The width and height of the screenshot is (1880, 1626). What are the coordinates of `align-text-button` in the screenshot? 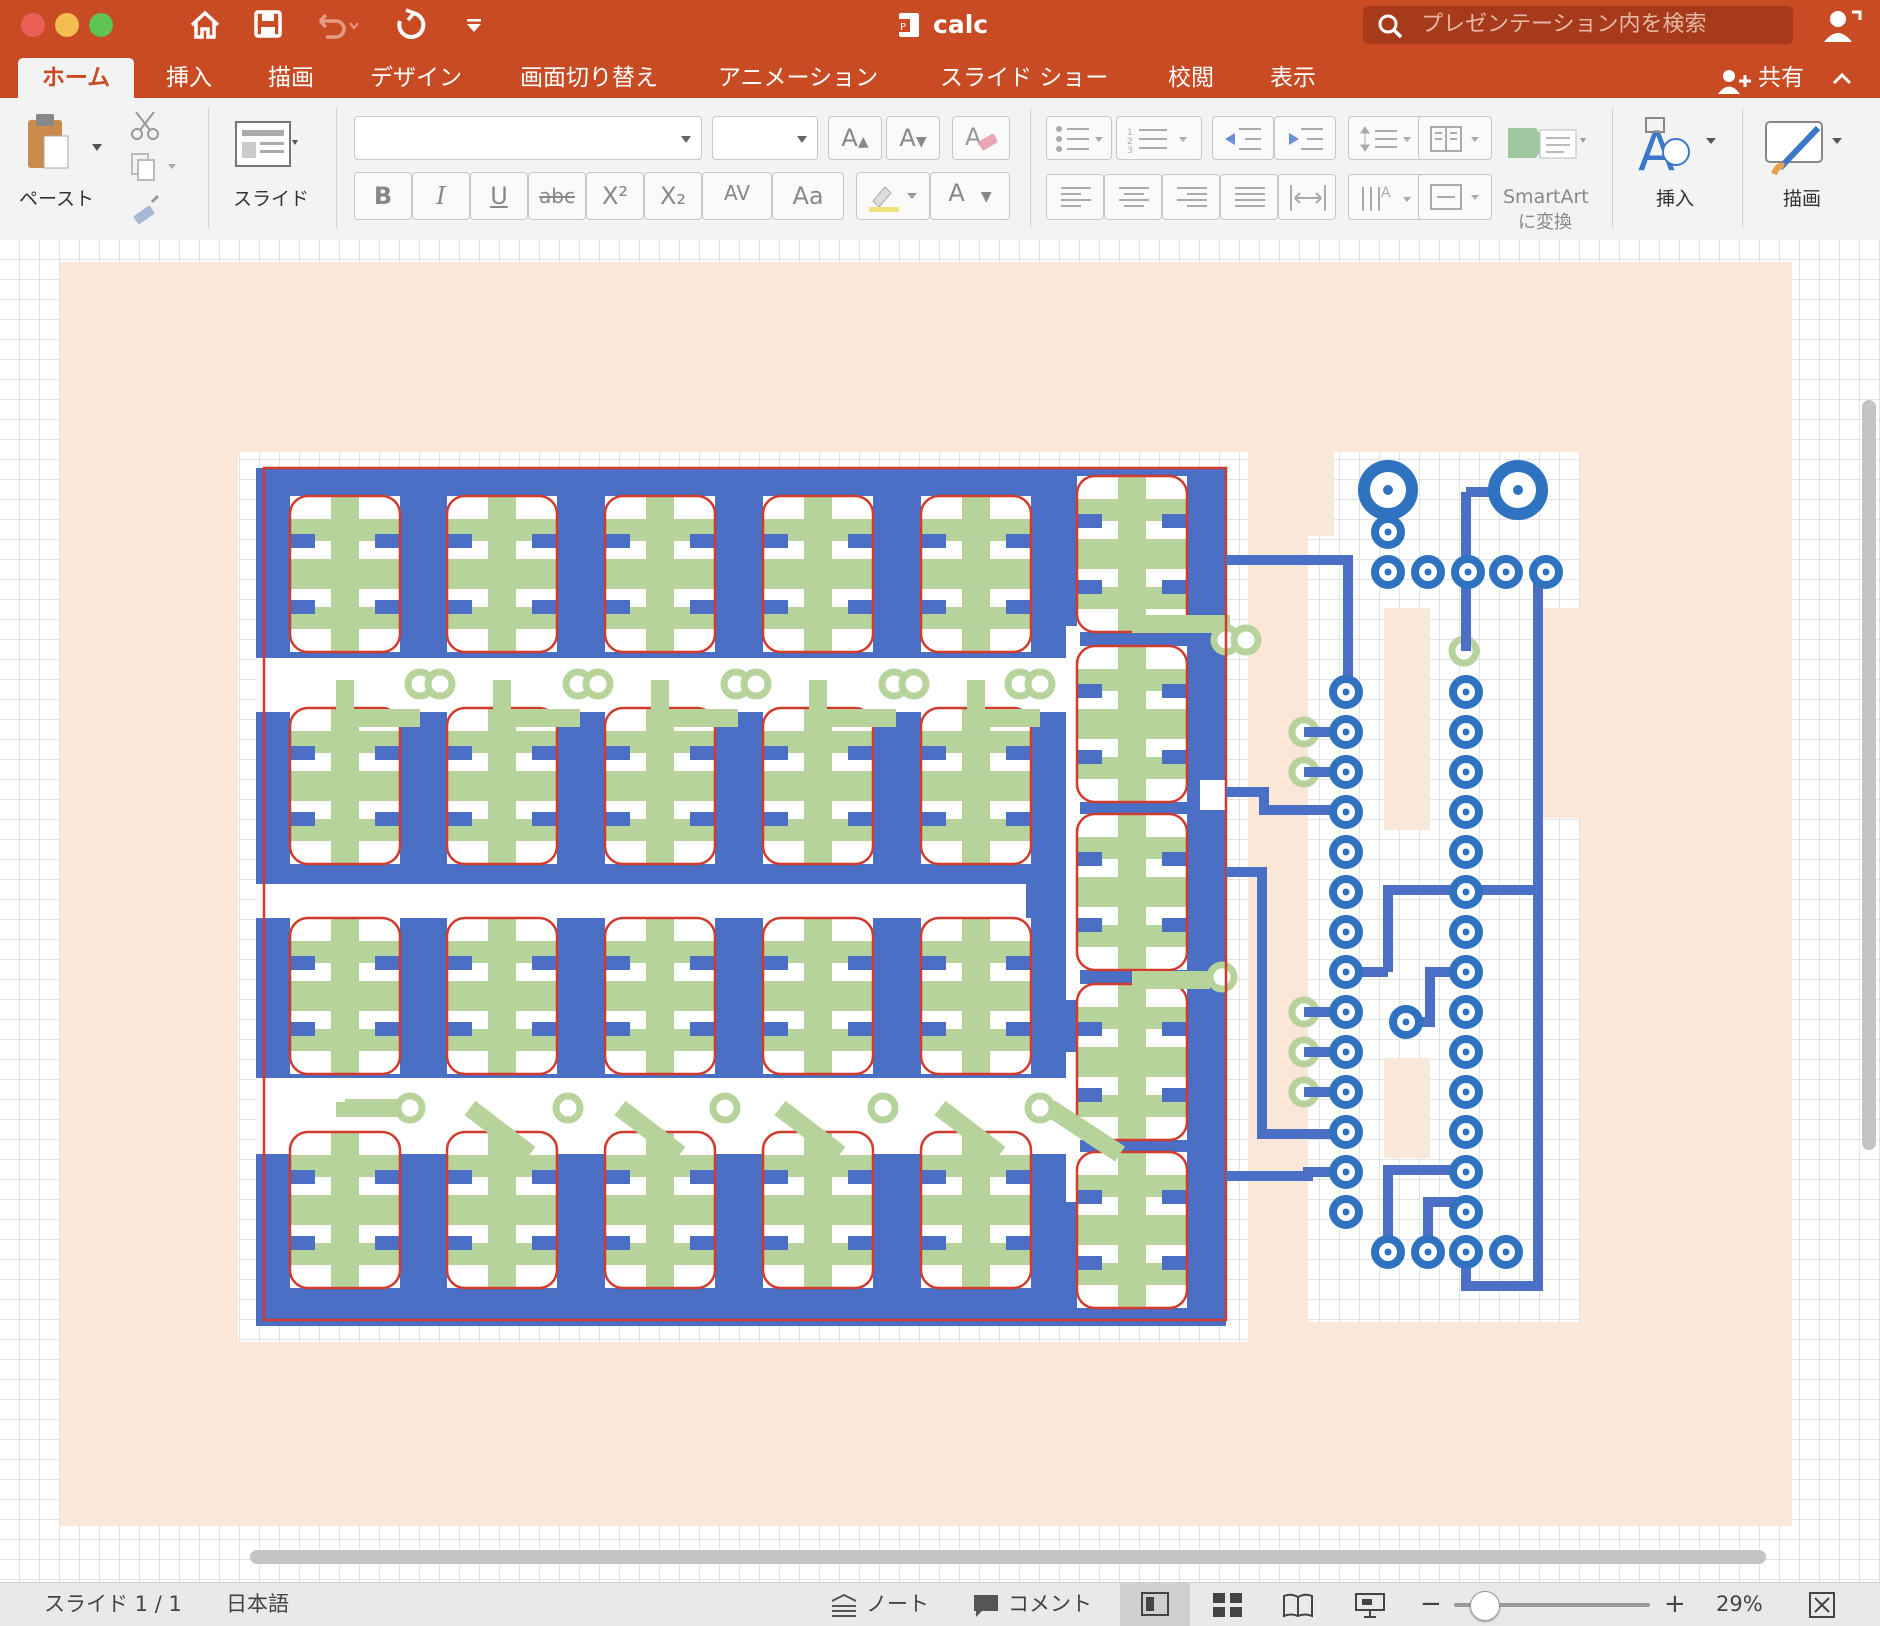 It's located at (1455, 197).